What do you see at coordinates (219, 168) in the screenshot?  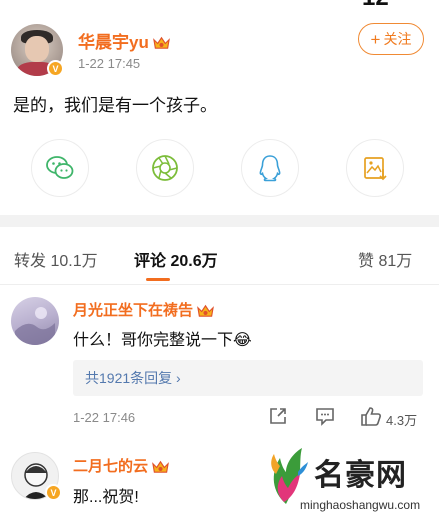 I see `share-row` at bounding box center [219, 168].